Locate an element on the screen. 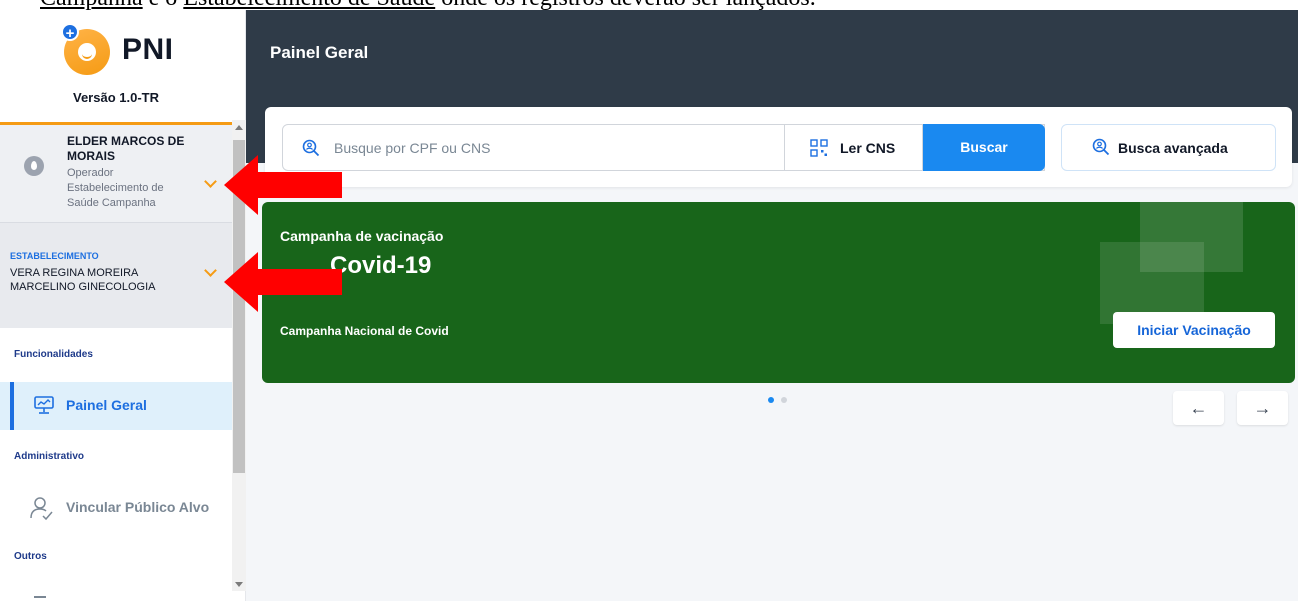  user-avatar-icon is located at coordinates (34, 166).